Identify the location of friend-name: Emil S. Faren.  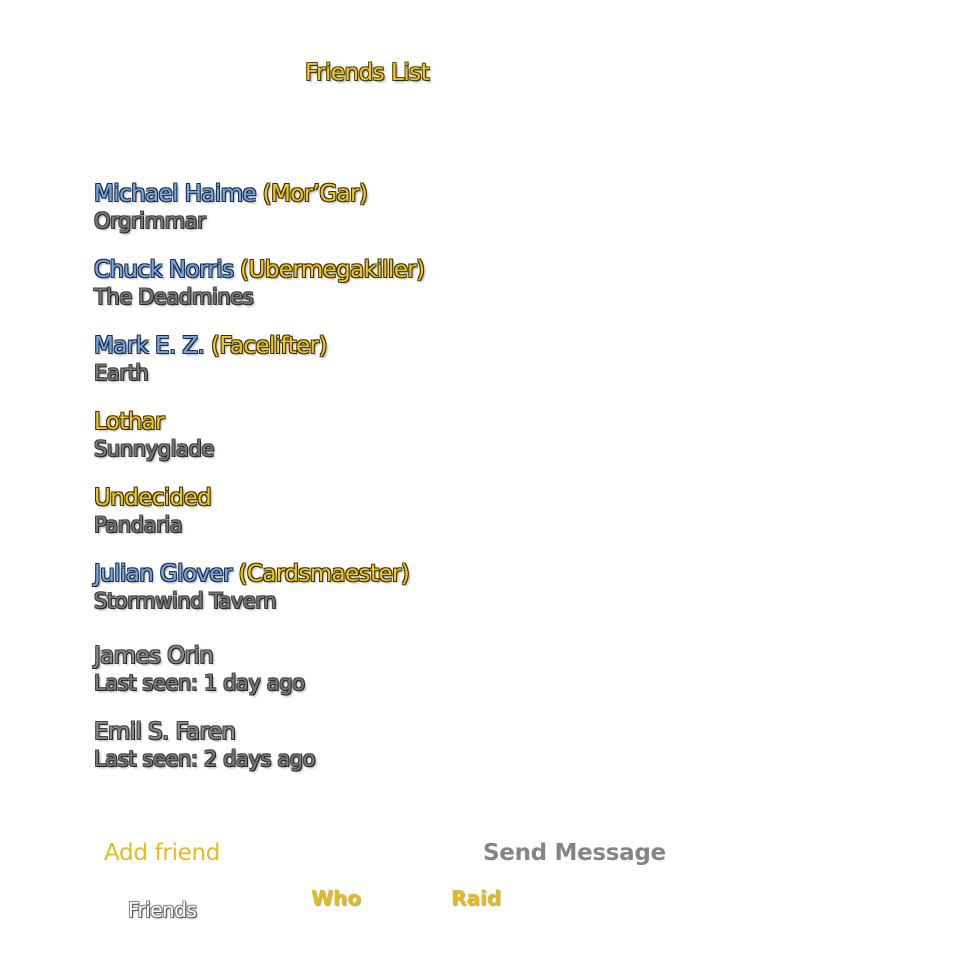
(165, 732).